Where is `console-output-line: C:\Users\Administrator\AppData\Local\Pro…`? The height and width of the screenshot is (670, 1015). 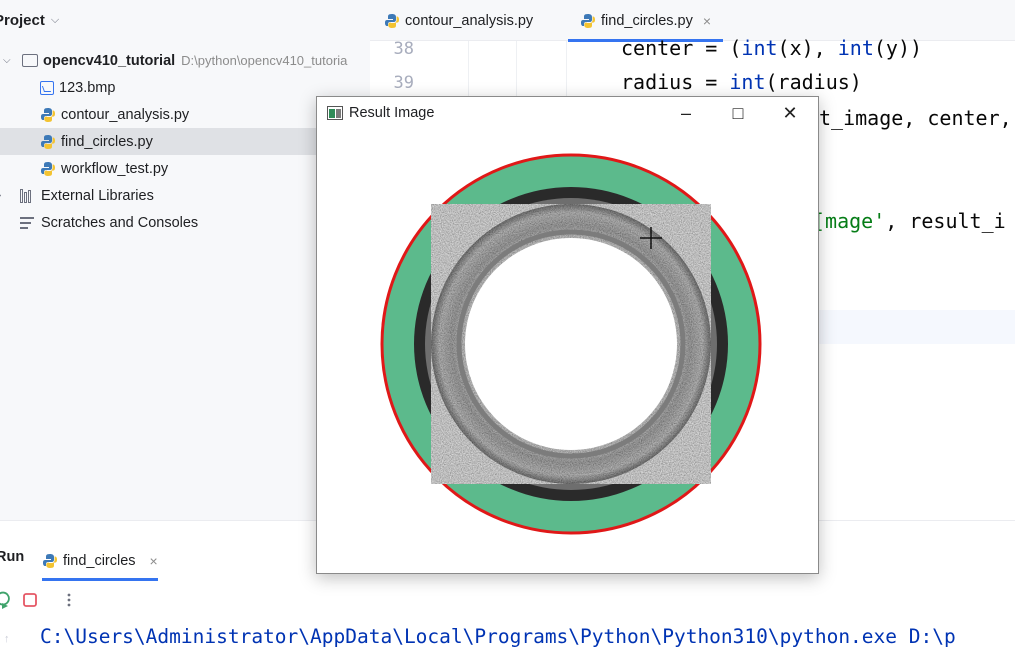 console-output-line: C:\Users\Administrator\AppData\Local\Pro… is located at coordinates (498, 636).